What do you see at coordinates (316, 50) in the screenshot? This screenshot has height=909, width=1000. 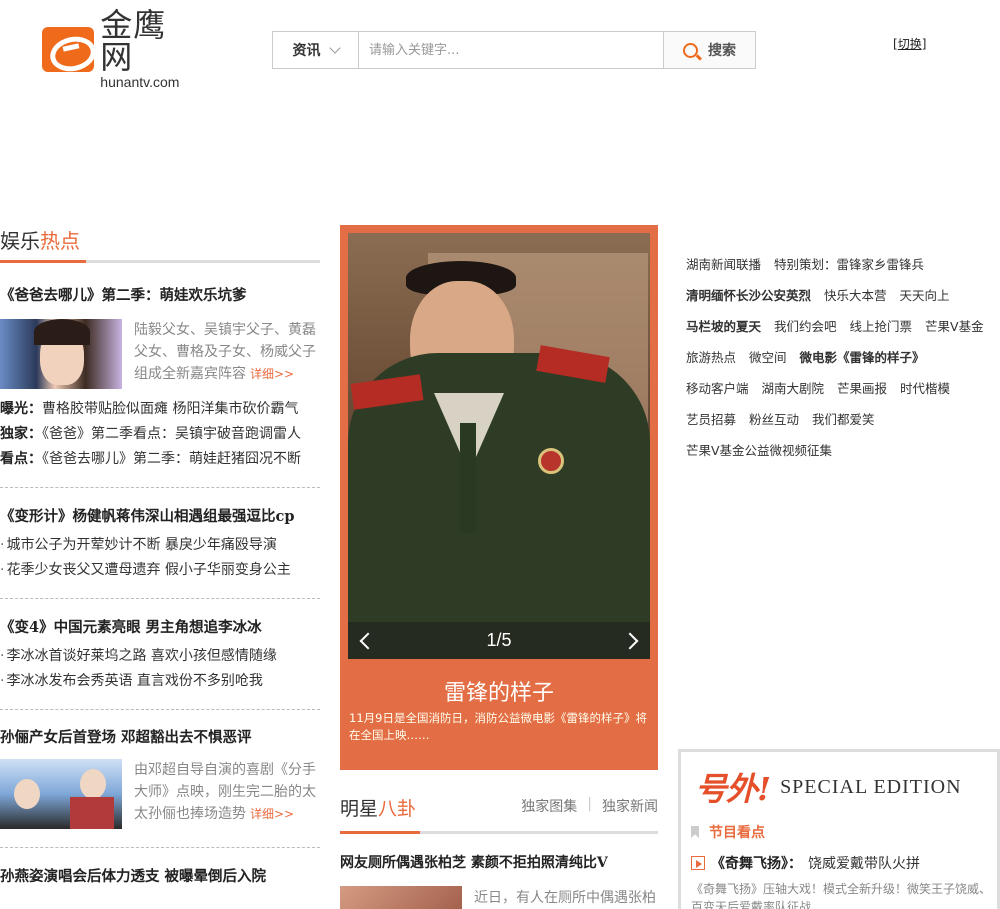 I see `search-category-select: 资讯` at bounding box center [316, 50].